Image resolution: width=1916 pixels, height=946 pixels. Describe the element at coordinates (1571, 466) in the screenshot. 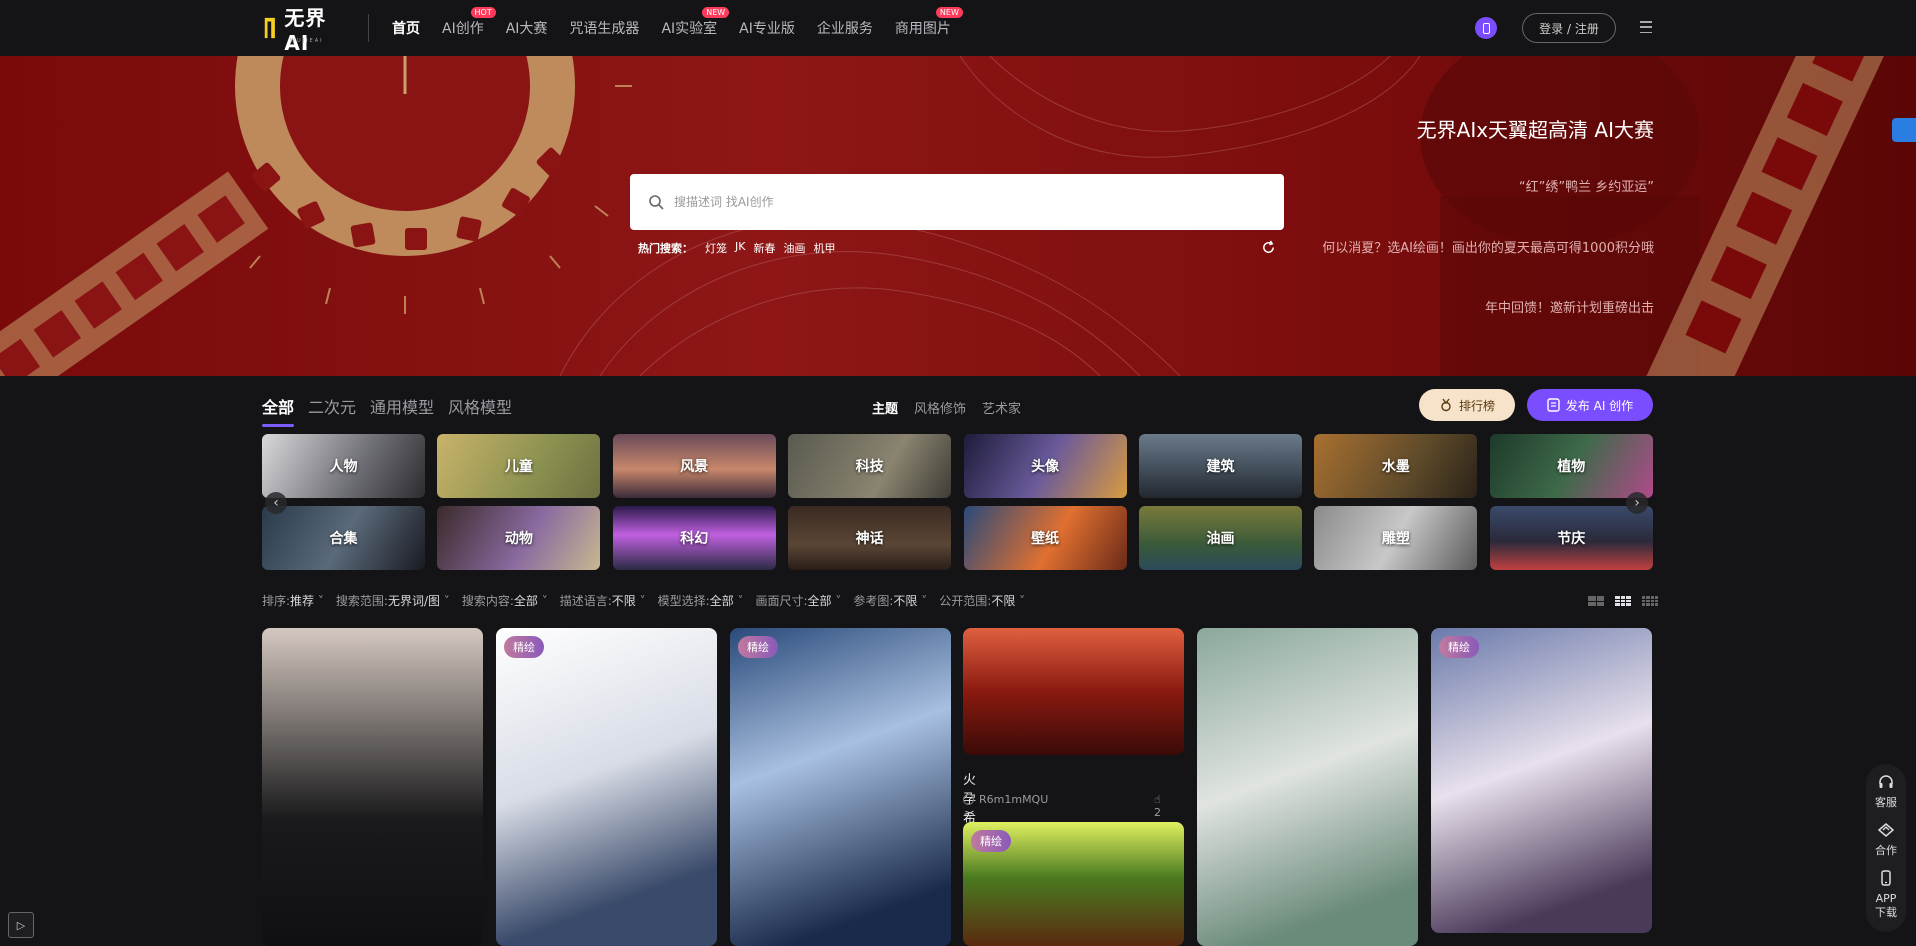

I see `category-card: 植物` at that location.